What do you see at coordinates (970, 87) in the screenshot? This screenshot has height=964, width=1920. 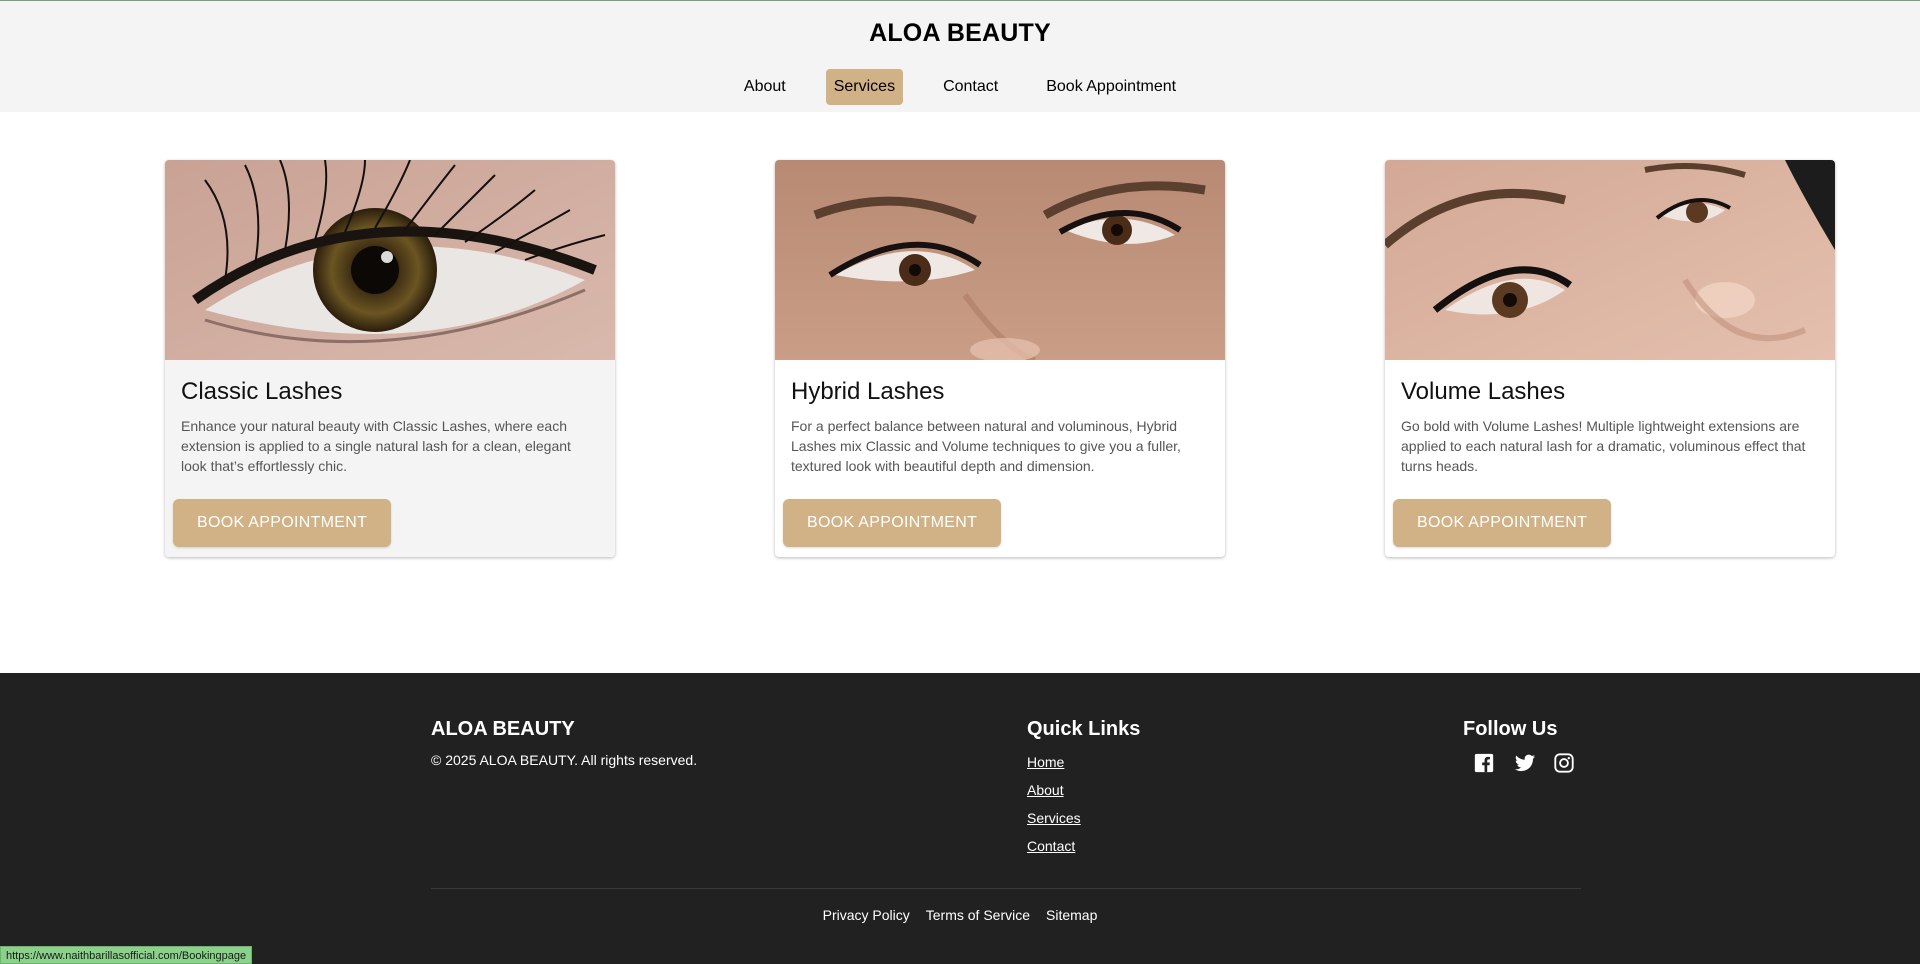 I see `nav-contact: Contact` at bounding box center [970, 87].